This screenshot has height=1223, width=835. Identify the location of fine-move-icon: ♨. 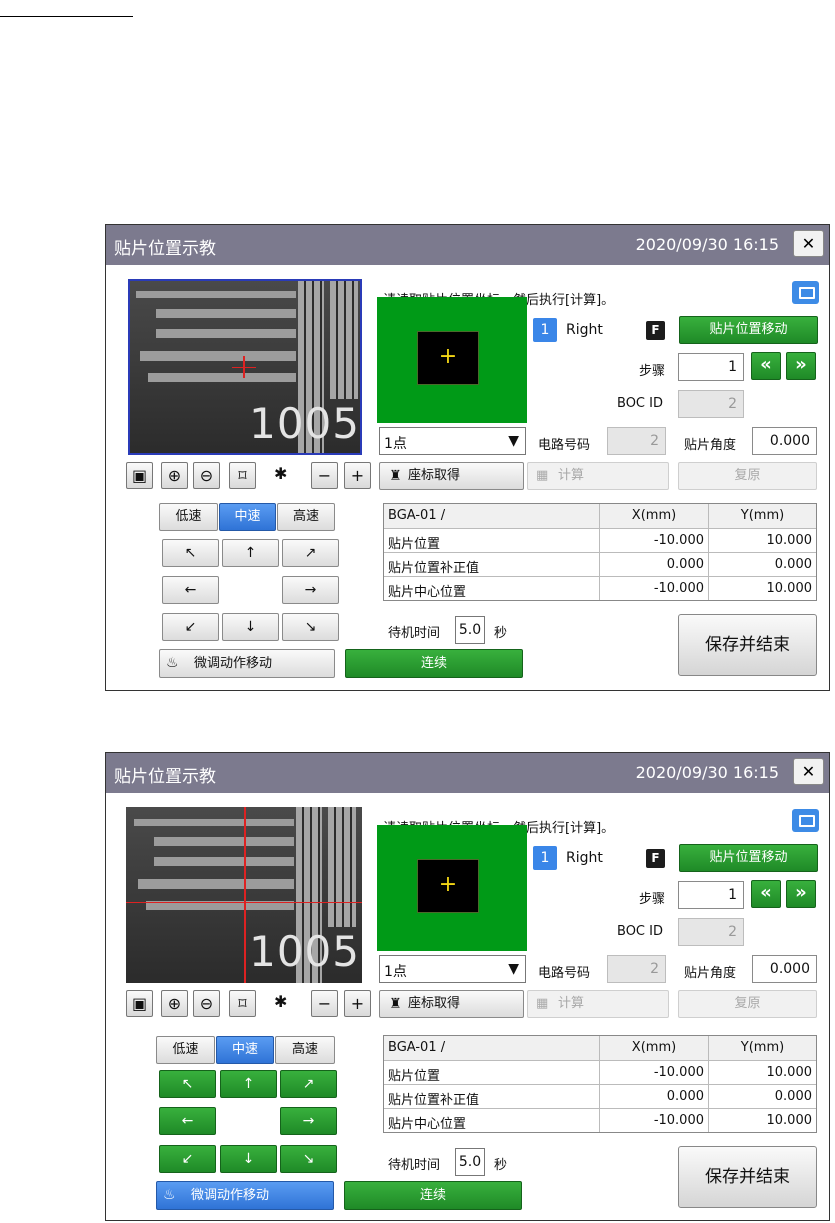
(172, 663).